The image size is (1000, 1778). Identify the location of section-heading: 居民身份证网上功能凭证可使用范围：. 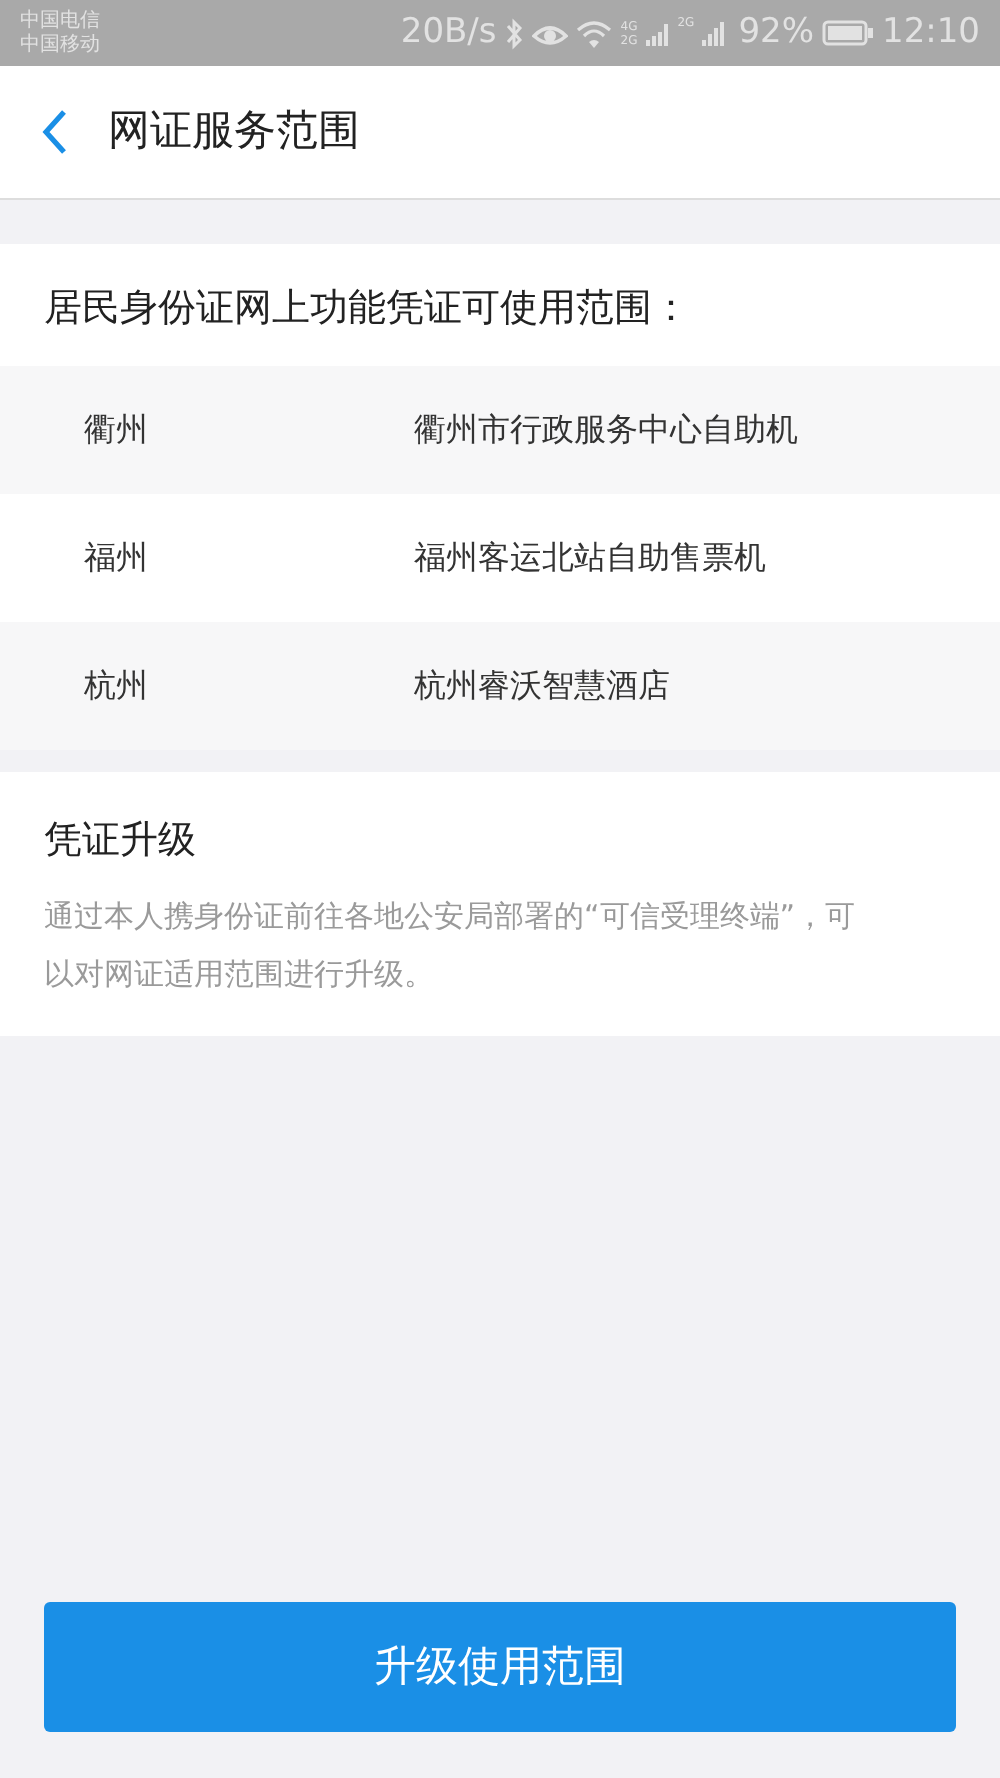
(367, 309).